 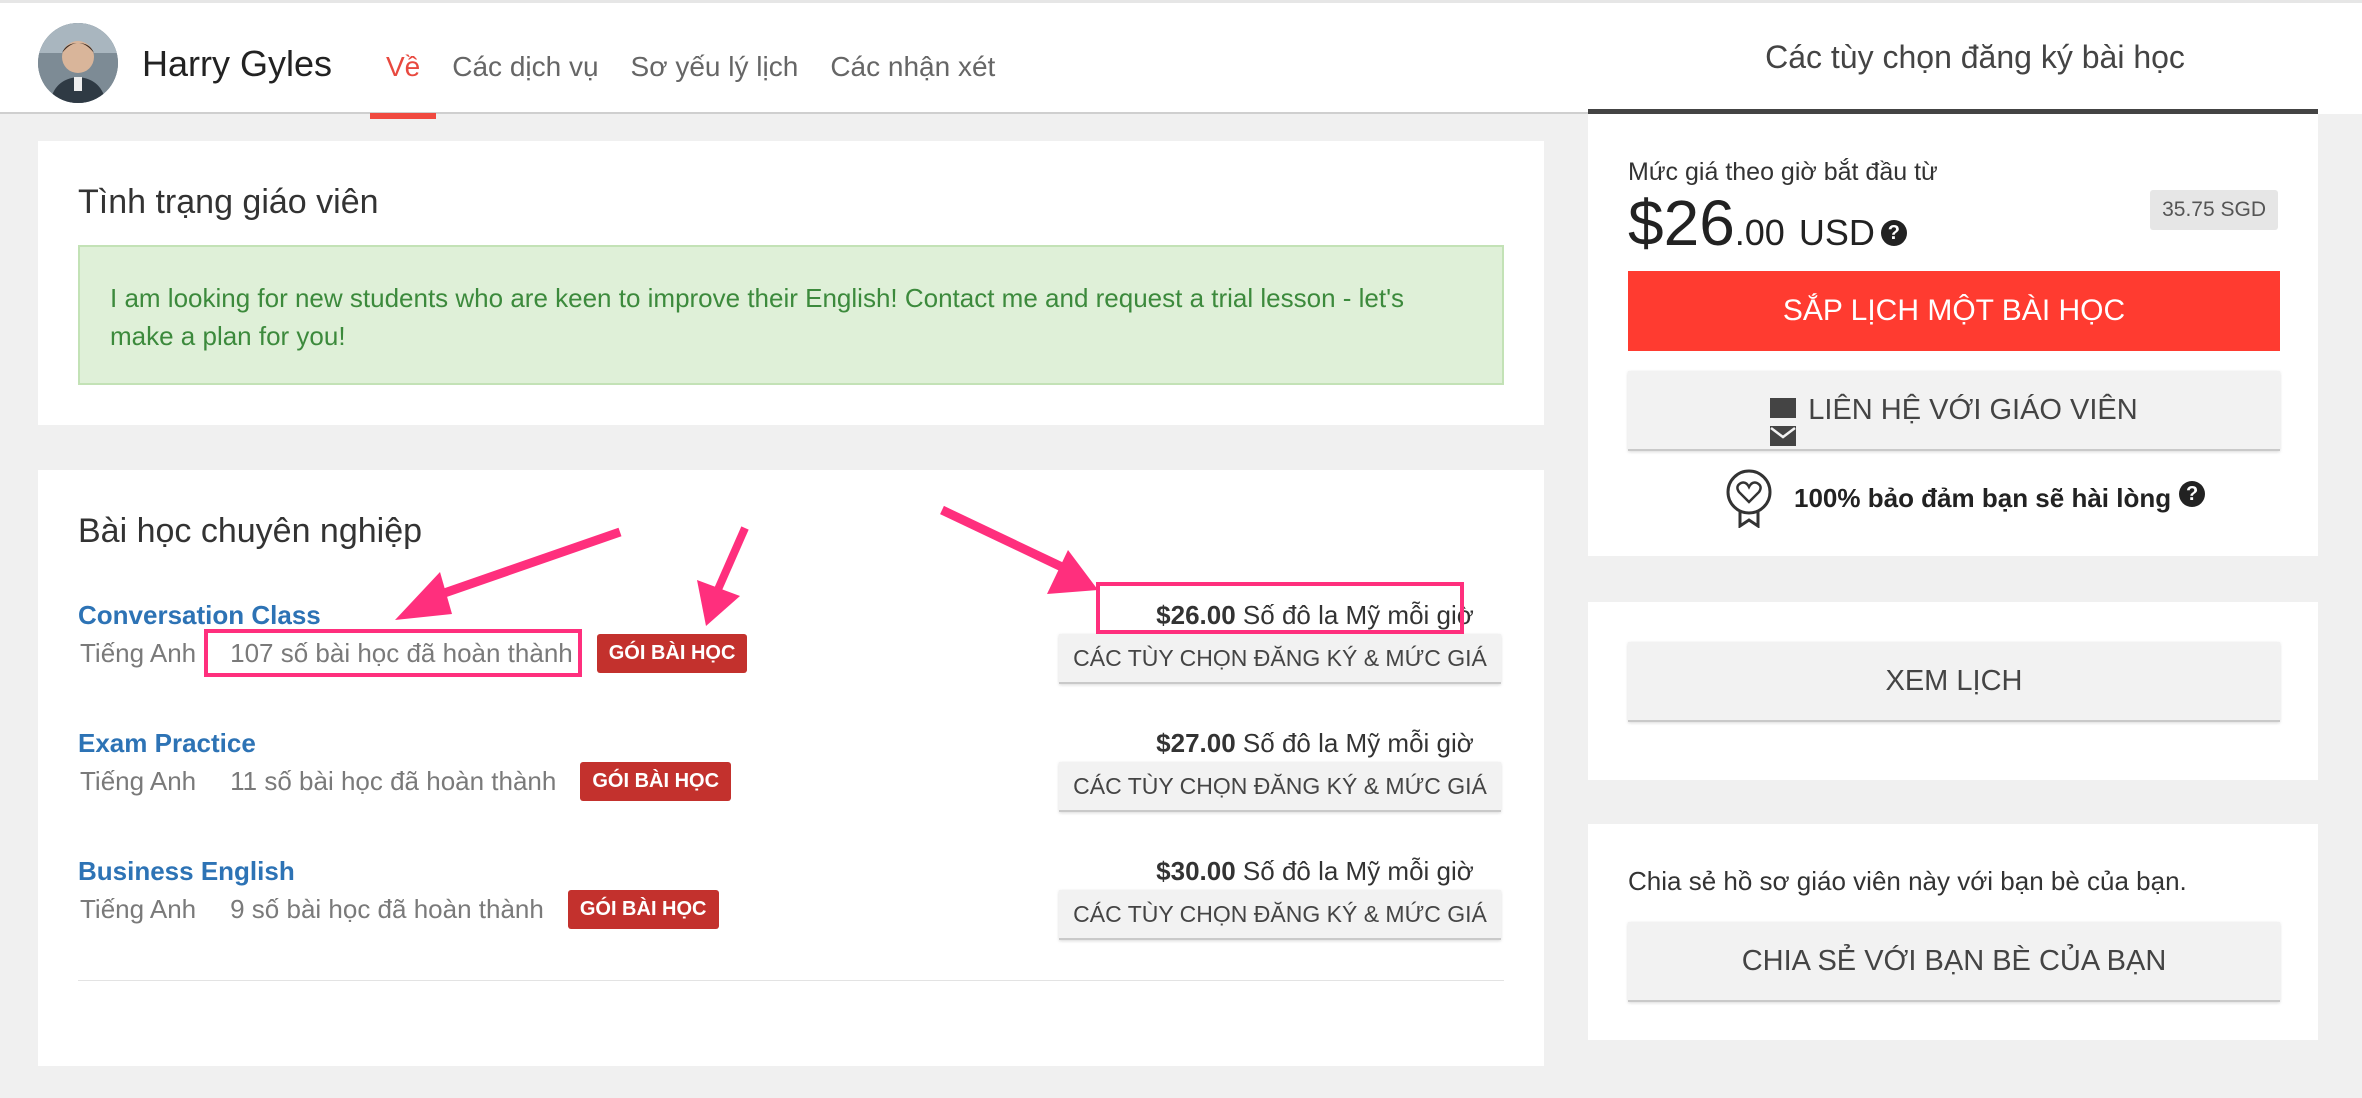 I want to click on lesson-price: $30.00 Số đô la Mỹ mỗi giờ, so click(x=1315, y=871).